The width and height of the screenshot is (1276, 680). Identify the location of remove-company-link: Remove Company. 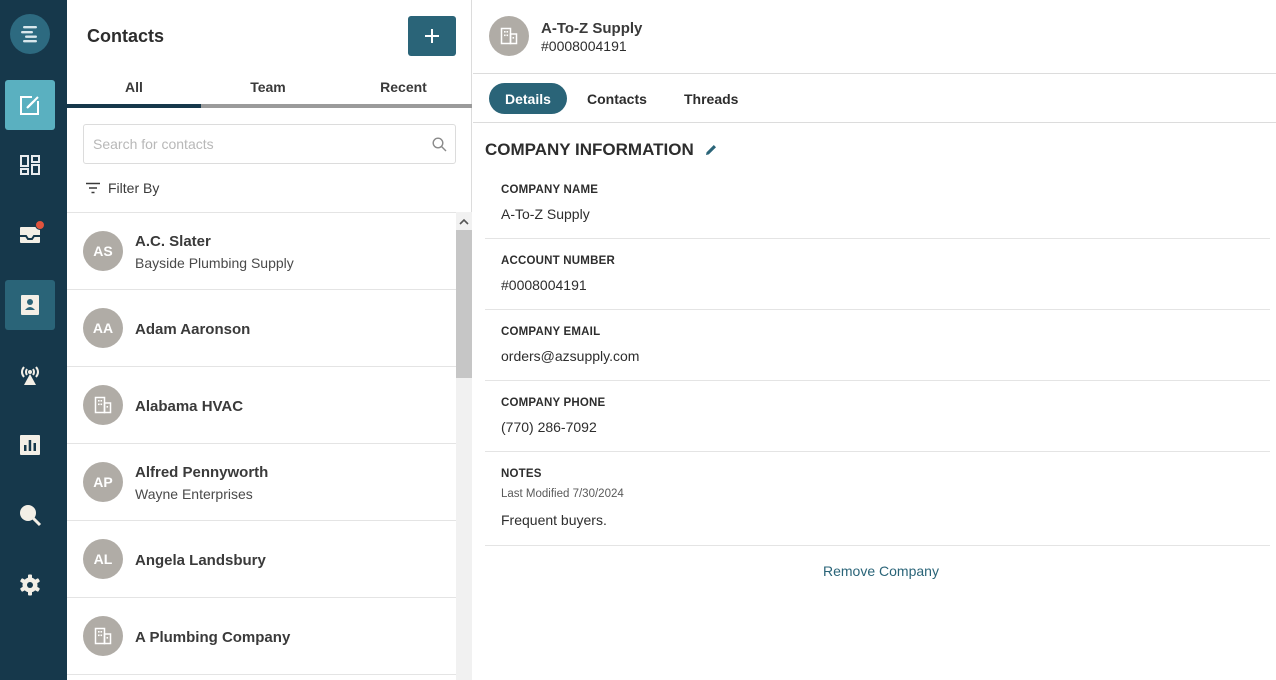
(881, 571).